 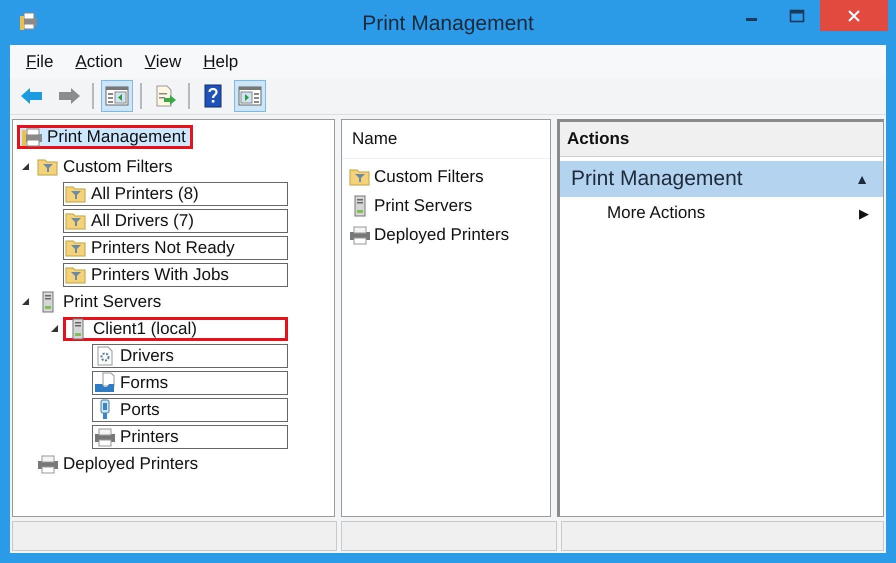 What do you see at coordinates (175, 248) in the screenshot?
I see `tree-item: Printers Not Ready` at bounding box center [175, 248].